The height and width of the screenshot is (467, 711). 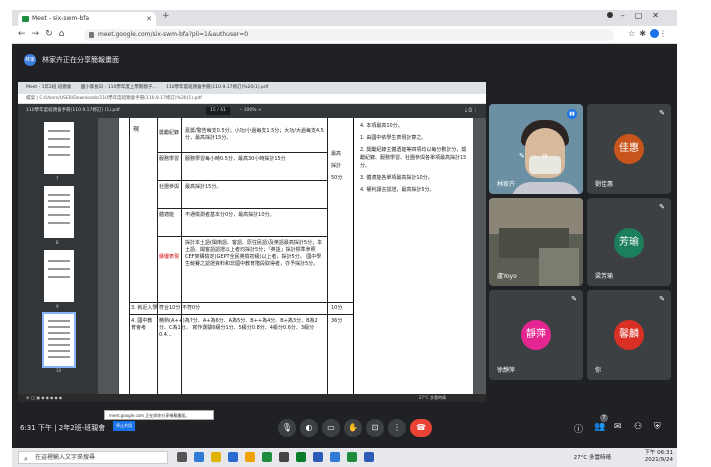 I want to click on options-icon: ⋯, so click(x=536, y=156).